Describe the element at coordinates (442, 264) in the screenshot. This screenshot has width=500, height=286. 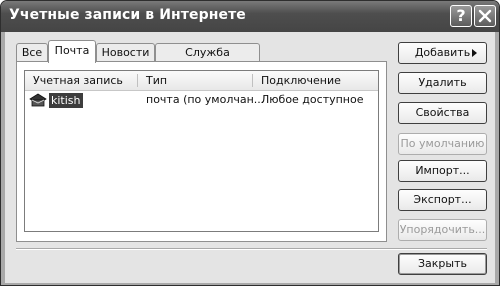
I see `close-button: Закрыть` at that location.